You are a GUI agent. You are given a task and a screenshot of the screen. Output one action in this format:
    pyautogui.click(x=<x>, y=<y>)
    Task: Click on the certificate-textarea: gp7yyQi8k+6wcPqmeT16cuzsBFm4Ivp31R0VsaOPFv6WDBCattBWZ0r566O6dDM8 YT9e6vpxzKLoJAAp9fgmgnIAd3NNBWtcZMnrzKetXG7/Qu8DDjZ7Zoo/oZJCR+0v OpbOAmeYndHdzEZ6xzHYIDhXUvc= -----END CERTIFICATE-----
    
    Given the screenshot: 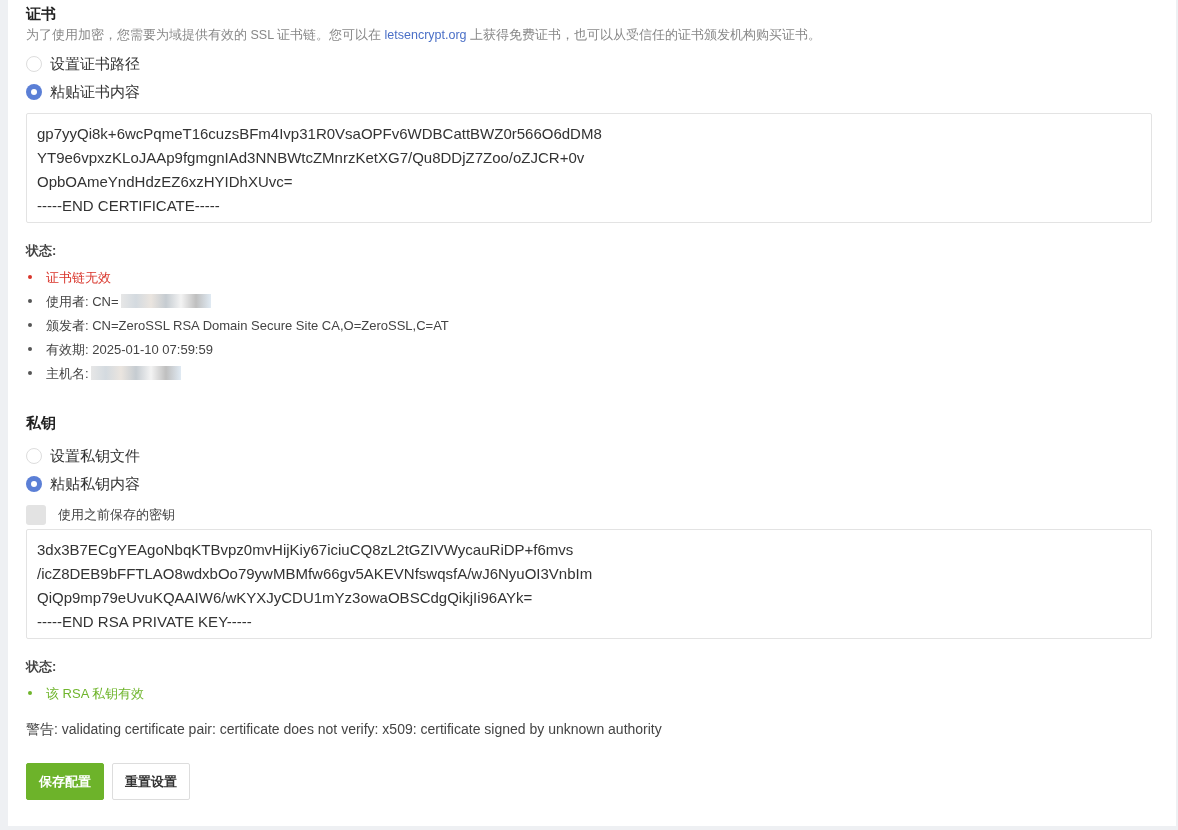 What is the action you would take?
    pyautogui.click(x=589, y=167)
    